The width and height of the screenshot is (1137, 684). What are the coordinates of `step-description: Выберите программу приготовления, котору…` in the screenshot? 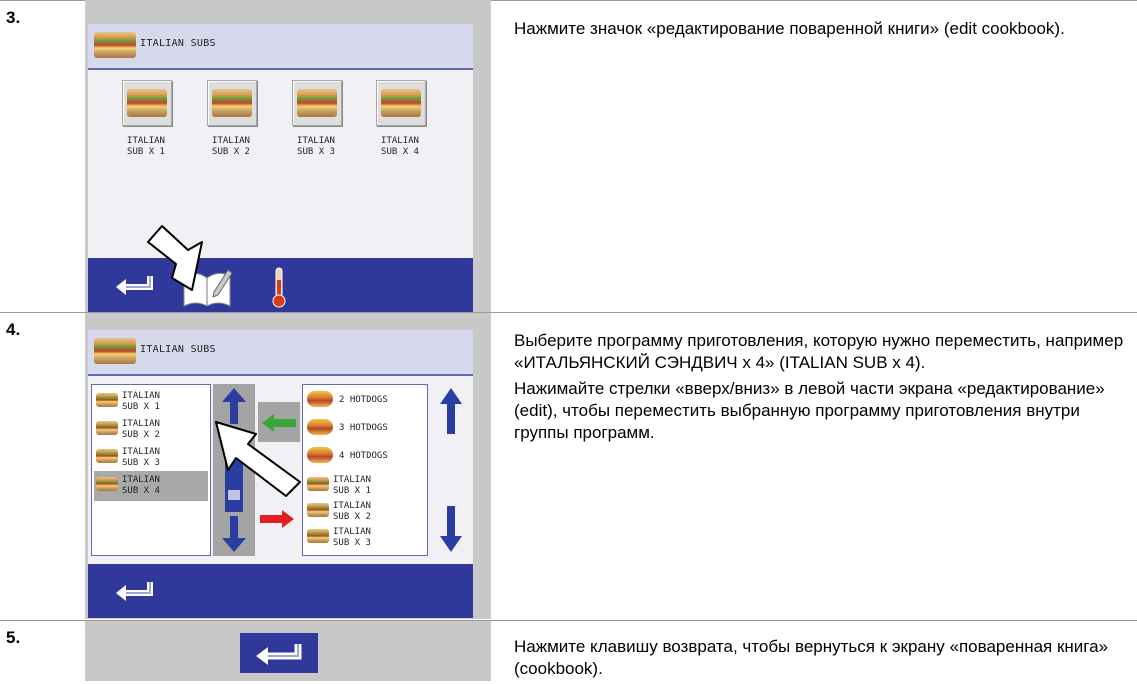 It's located at (821, 389).